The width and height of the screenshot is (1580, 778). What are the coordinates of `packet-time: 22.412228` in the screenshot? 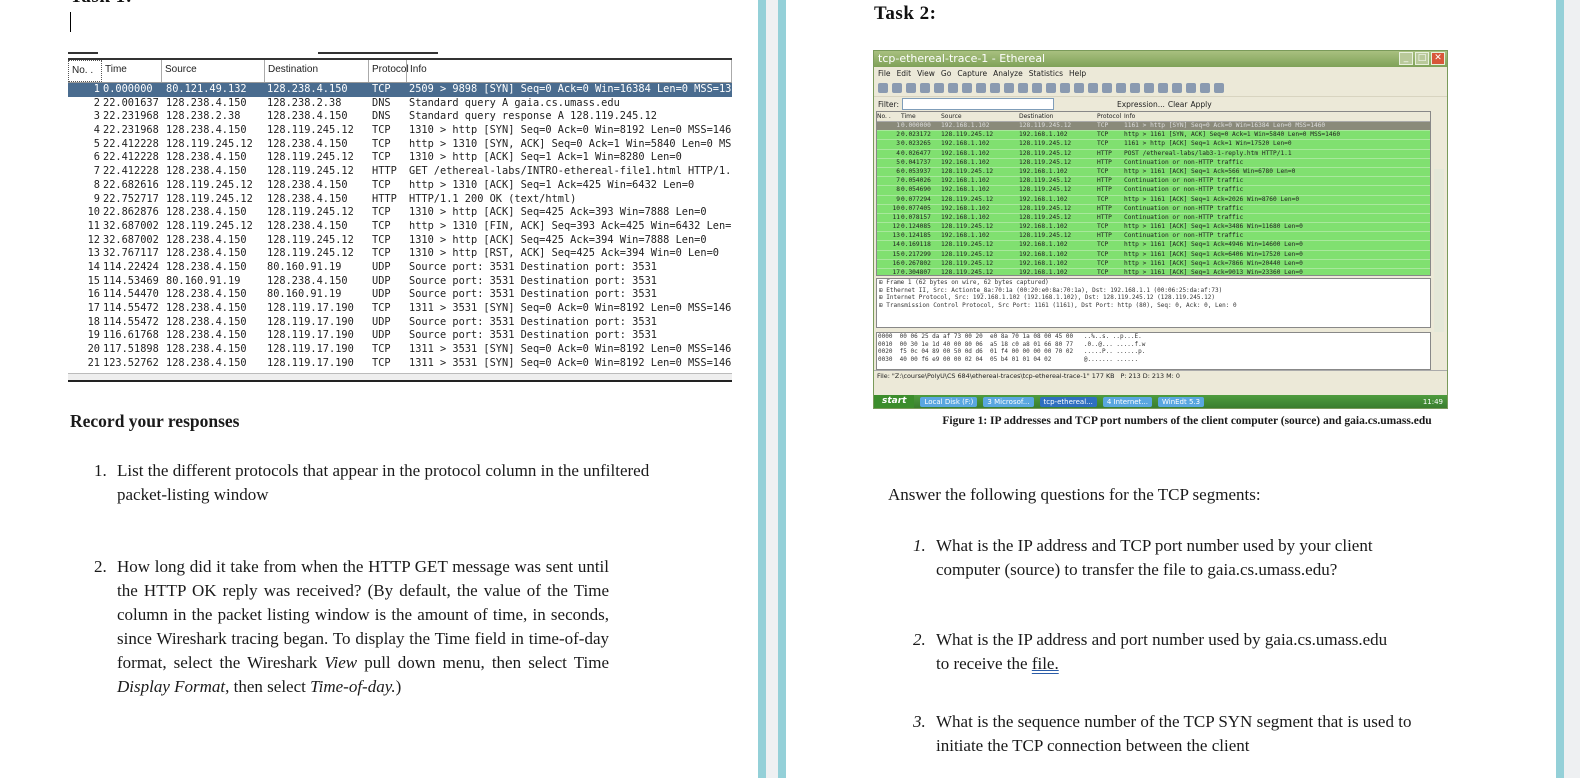 It's located at (131, 171).